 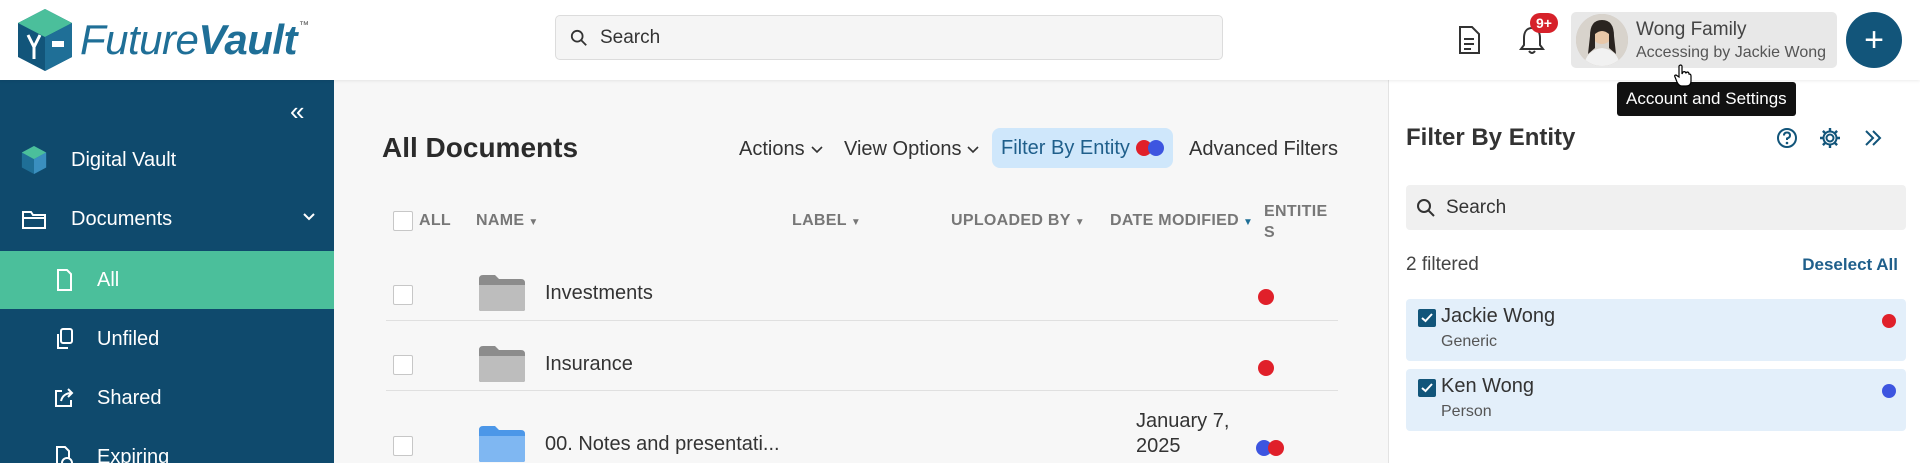 I want to click on column-all: ALL, so click(x=435, y=220).